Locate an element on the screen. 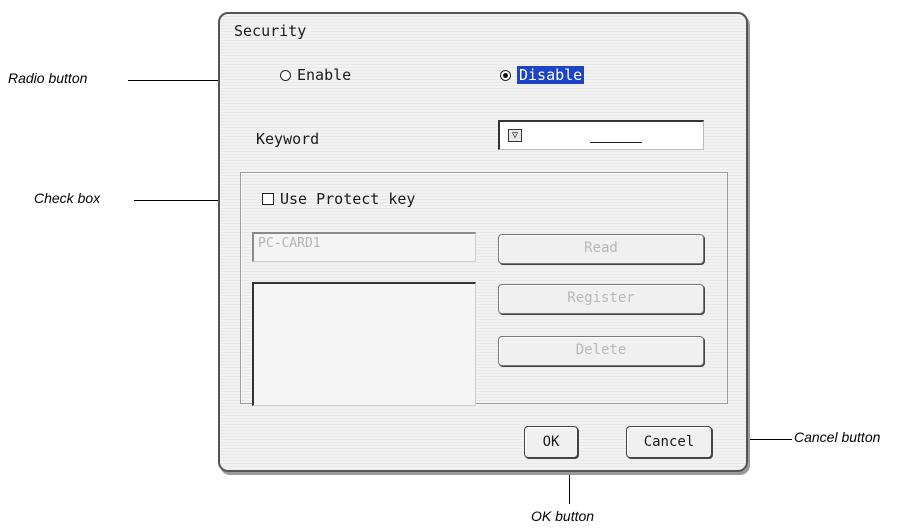 This screenshot has height=529, width=914. radio-disable-indicator is located at coordinates (505, 75).